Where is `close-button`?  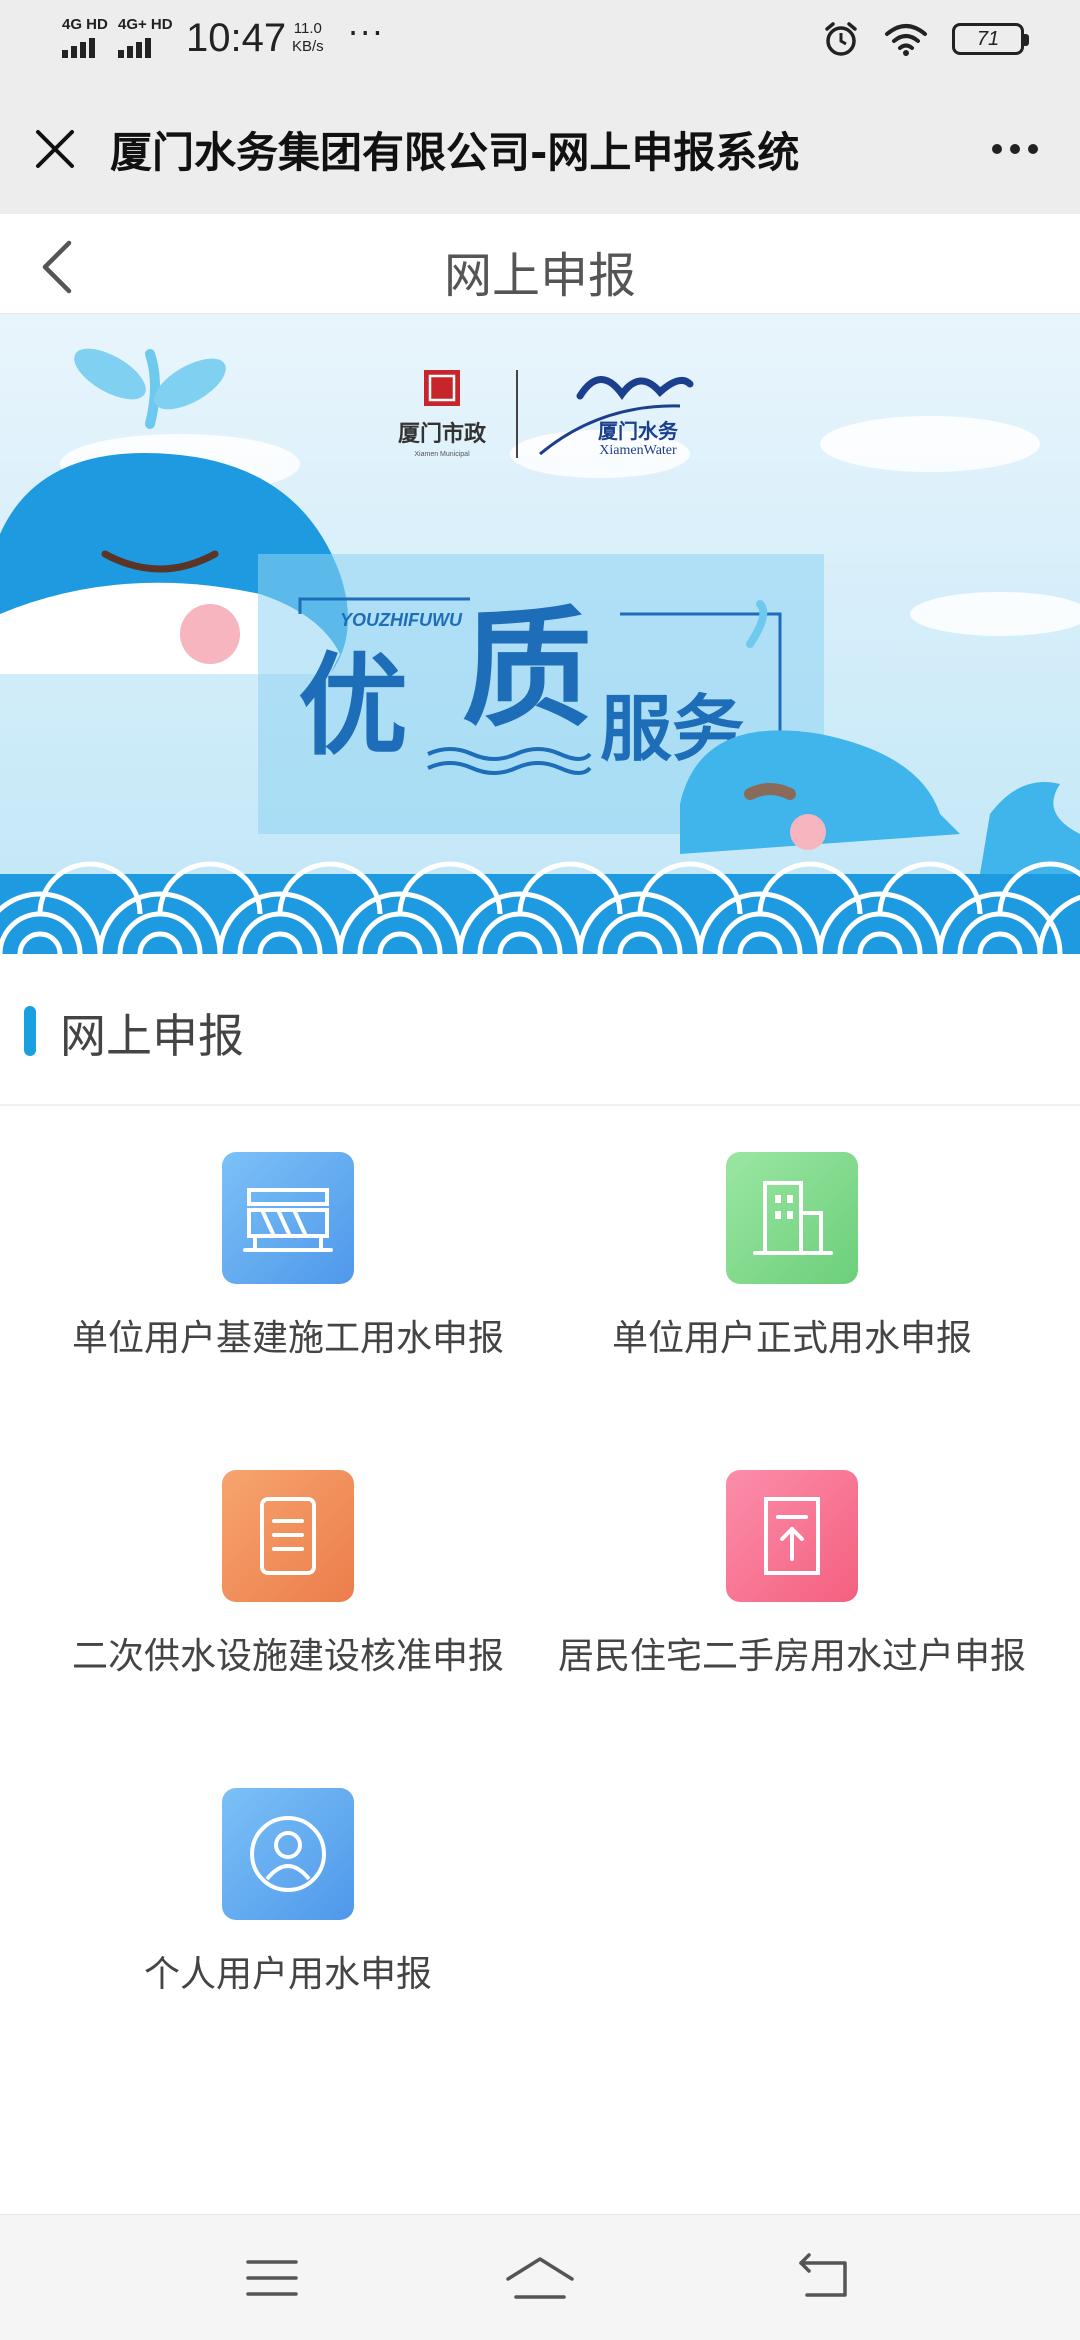
close-button is located at coordinates (55, 149).